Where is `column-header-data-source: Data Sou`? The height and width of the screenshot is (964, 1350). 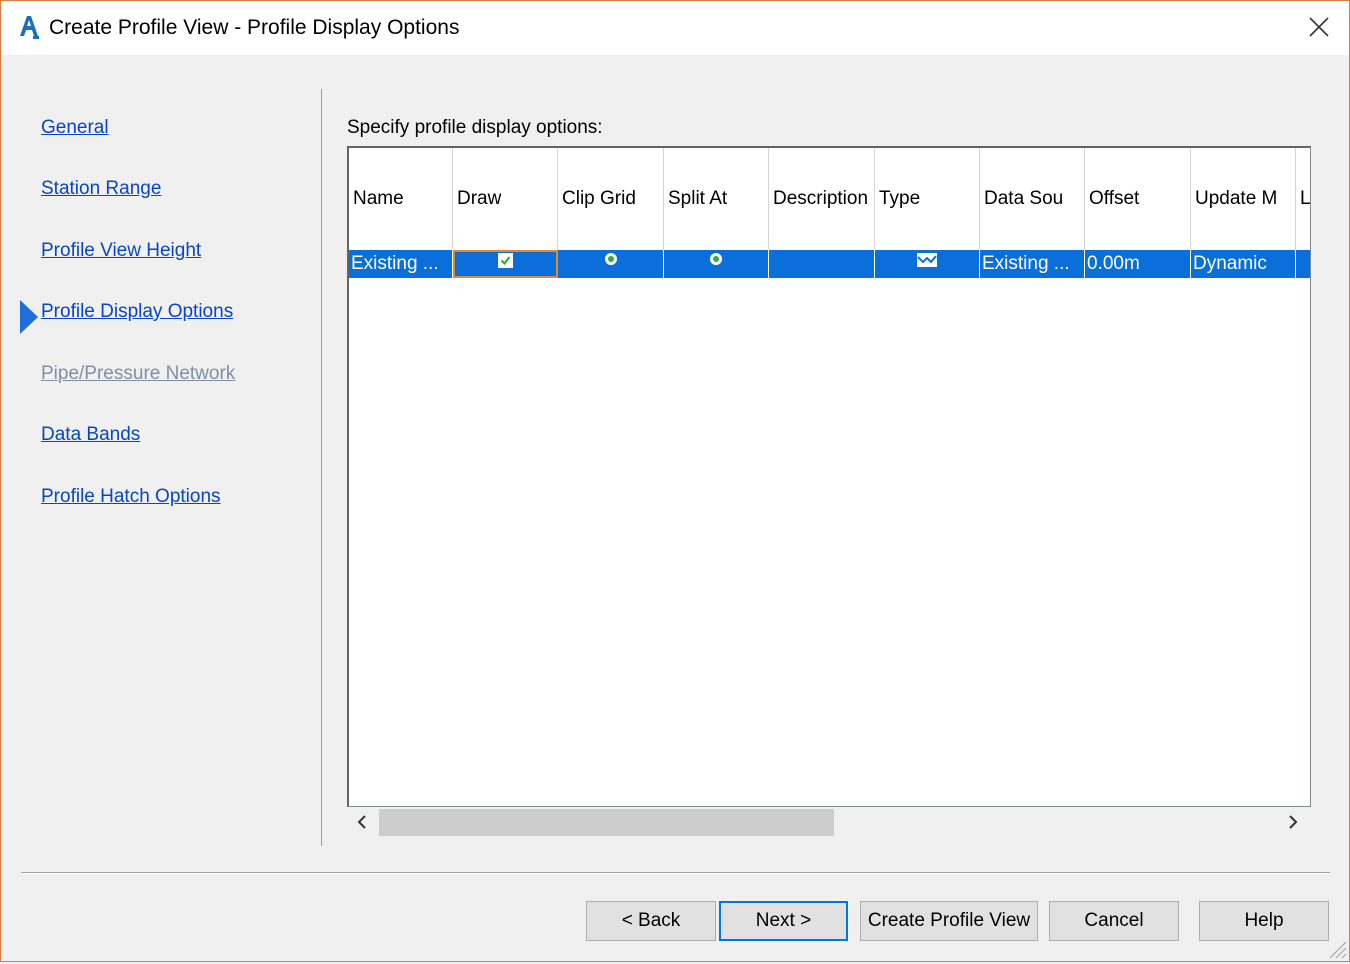
column-header-data-source: Data Sou is located at coordinates (1032, 199).